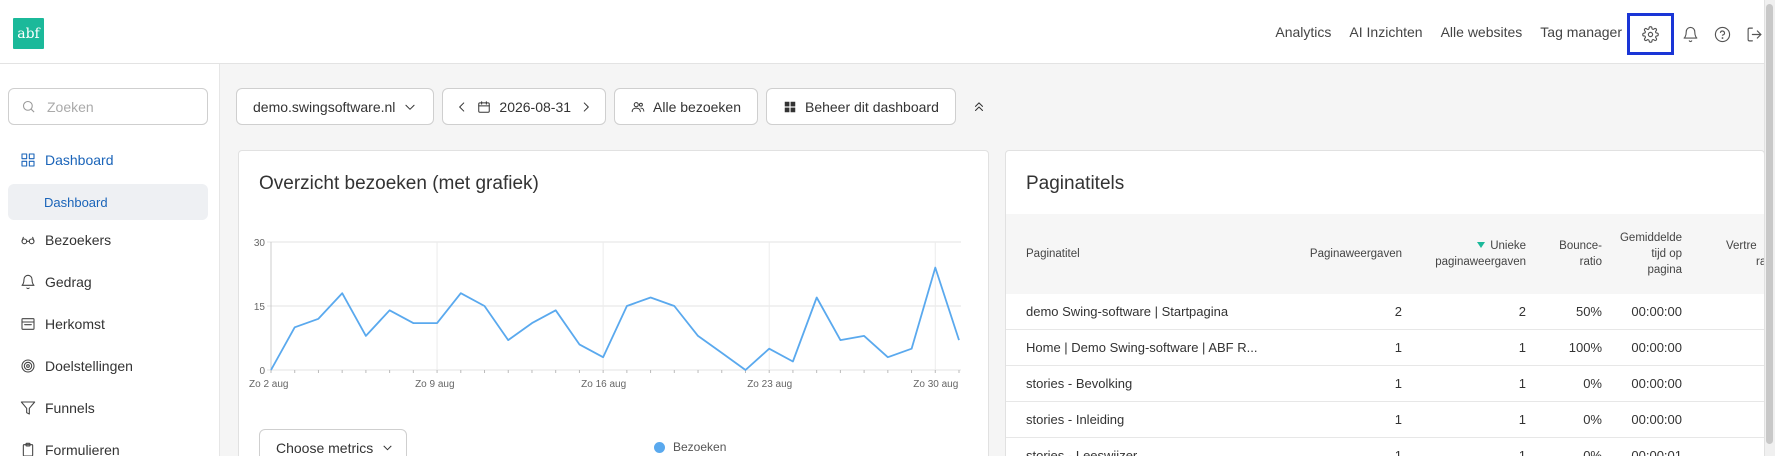 The height and width of the screenshot is (456, 1775). Describe the element at coordinates (1482, 32) in the screenshot. I see `topnav-alle-websites: Alle websites` at that location.